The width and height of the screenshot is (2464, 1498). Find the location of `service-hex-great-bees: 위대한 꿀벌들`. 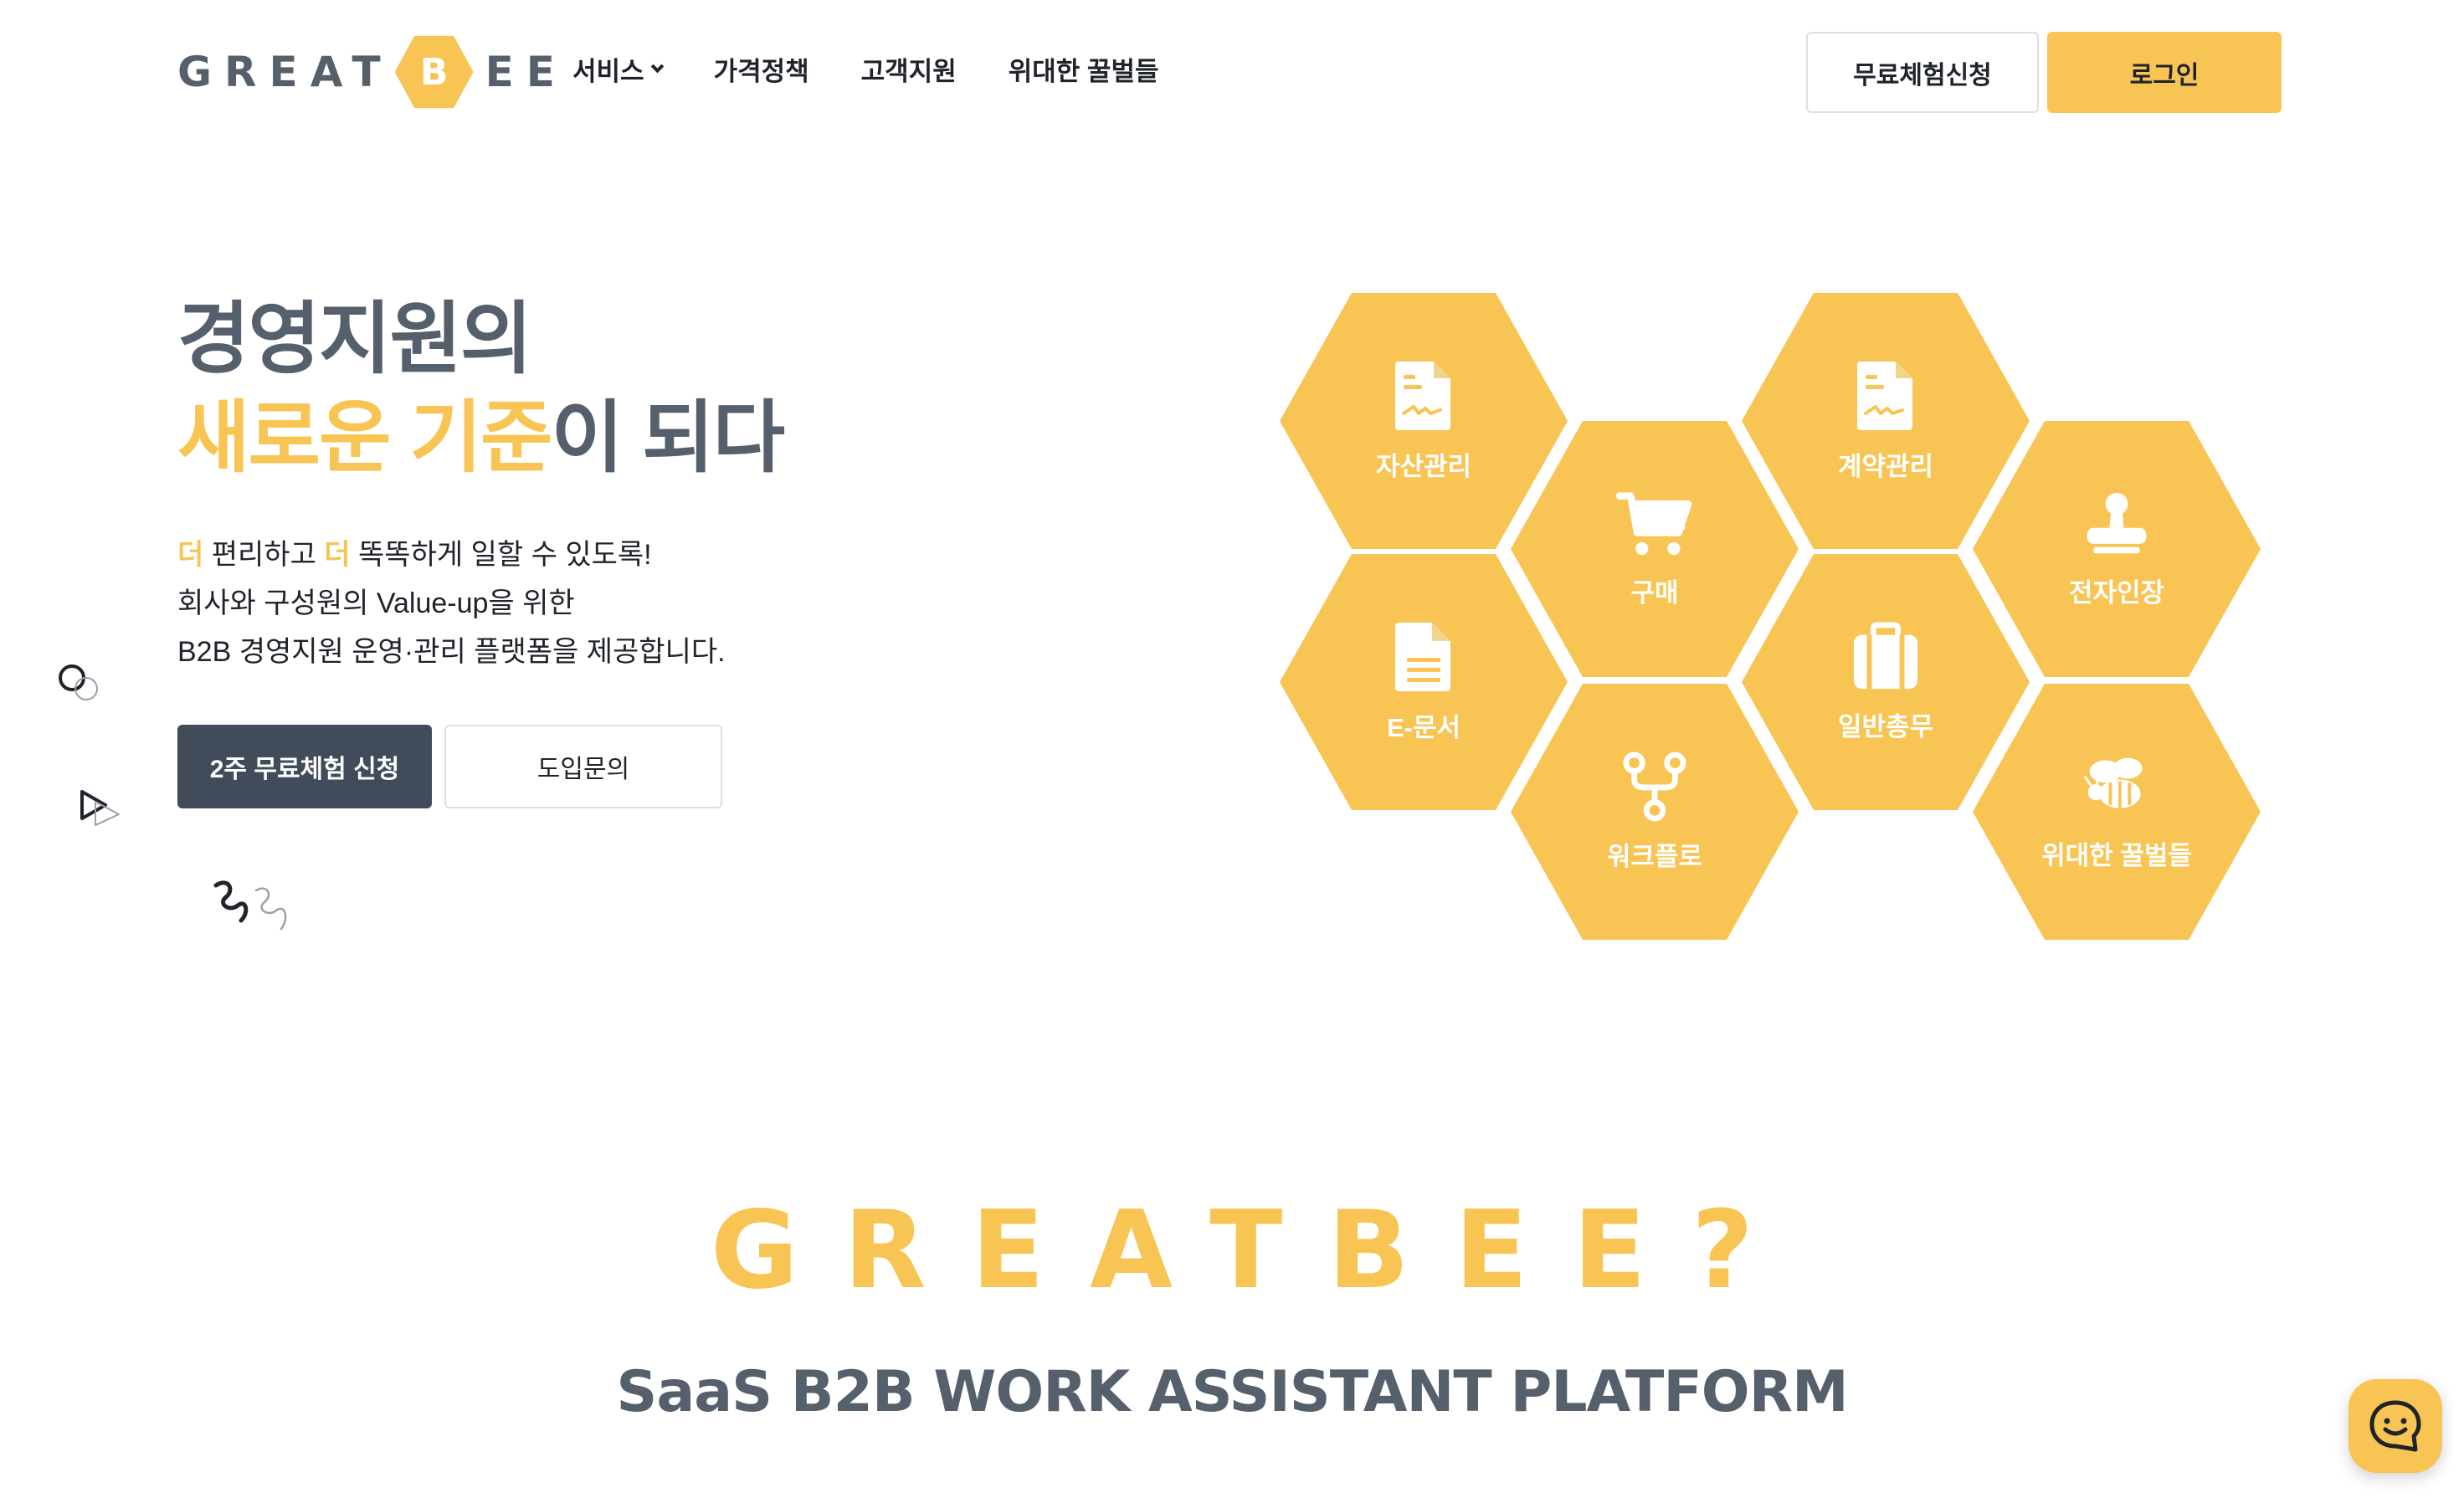

service-hex-great-bees: 위대한 꿀벌들 is located at coordinates (2117, 812).